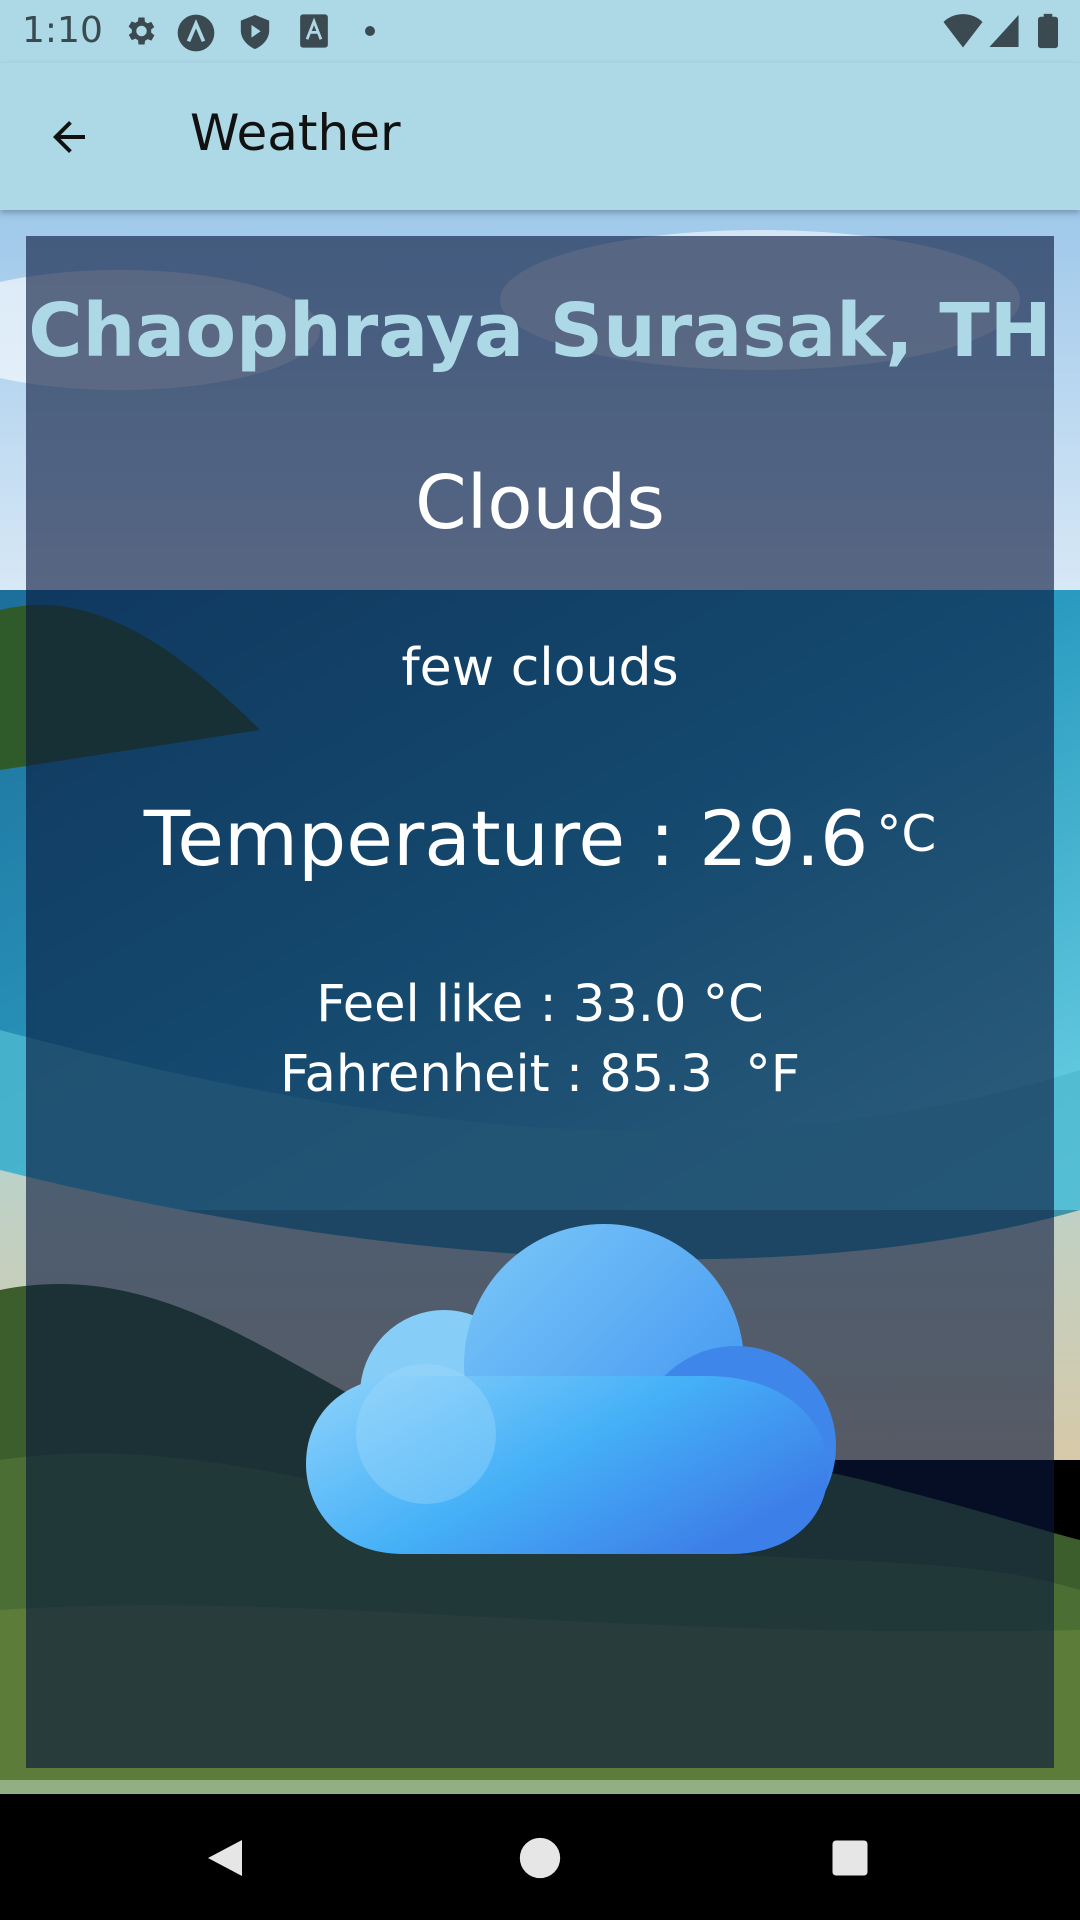 This screenshot has height=1920, width=1080. What do you see at coordinates (540, 668) in the screenshot?
I see `weather-description: few clouds` at bounding box center [540, 668].